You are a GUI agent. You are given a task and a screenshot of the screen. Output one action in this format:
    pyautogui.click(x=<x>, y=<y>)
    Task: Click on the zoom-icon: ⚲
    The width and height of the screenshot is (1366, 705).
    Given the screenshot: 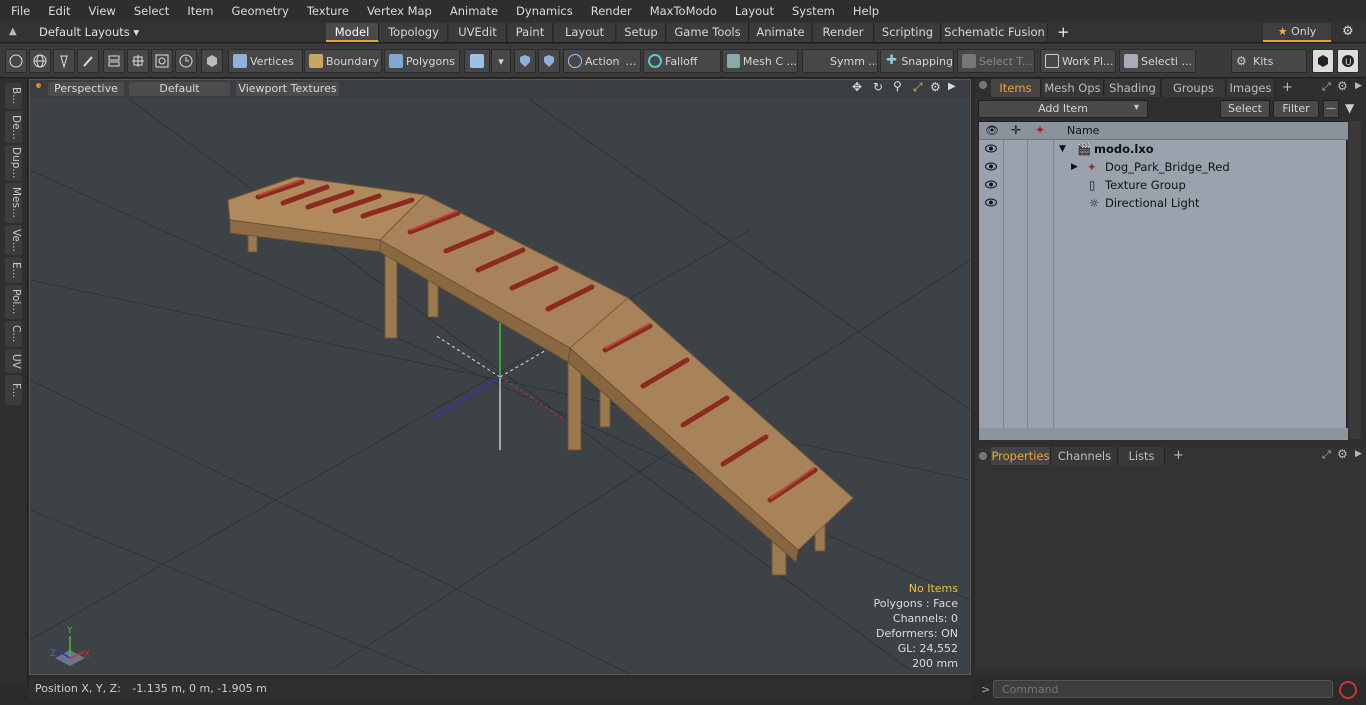 What is the action you would take?
    pyautogui.click(x=897, y=86)
    